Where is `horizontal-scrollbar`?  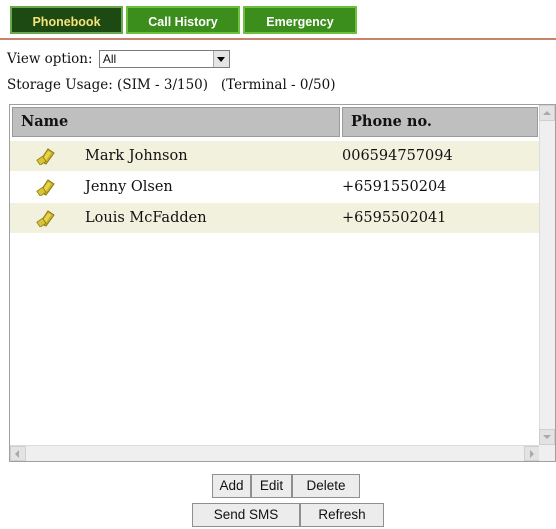 horizontal-scrollbar is located at coordinates (275, 453).